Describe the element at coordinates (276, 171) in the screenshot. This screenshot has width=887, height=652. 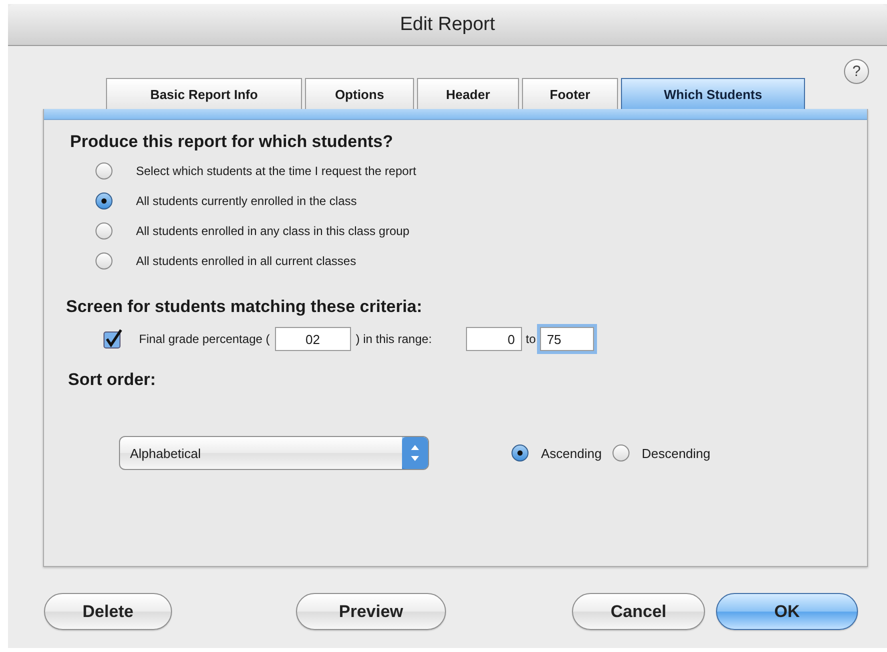
I see `radio-label: Select which students at the time I request the report` at that location.